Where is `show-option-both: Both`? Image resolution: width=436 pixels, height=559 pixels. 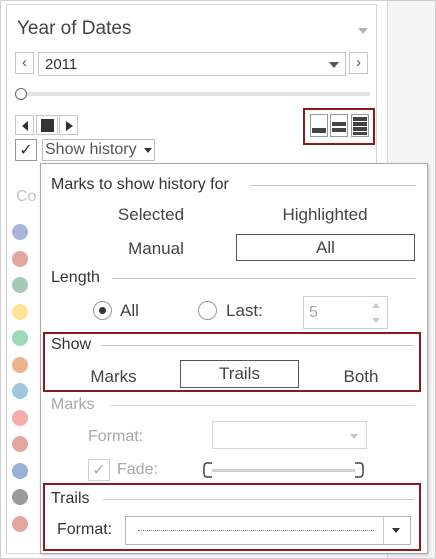 show-option-both: Both is located at coordinates (361, 377).